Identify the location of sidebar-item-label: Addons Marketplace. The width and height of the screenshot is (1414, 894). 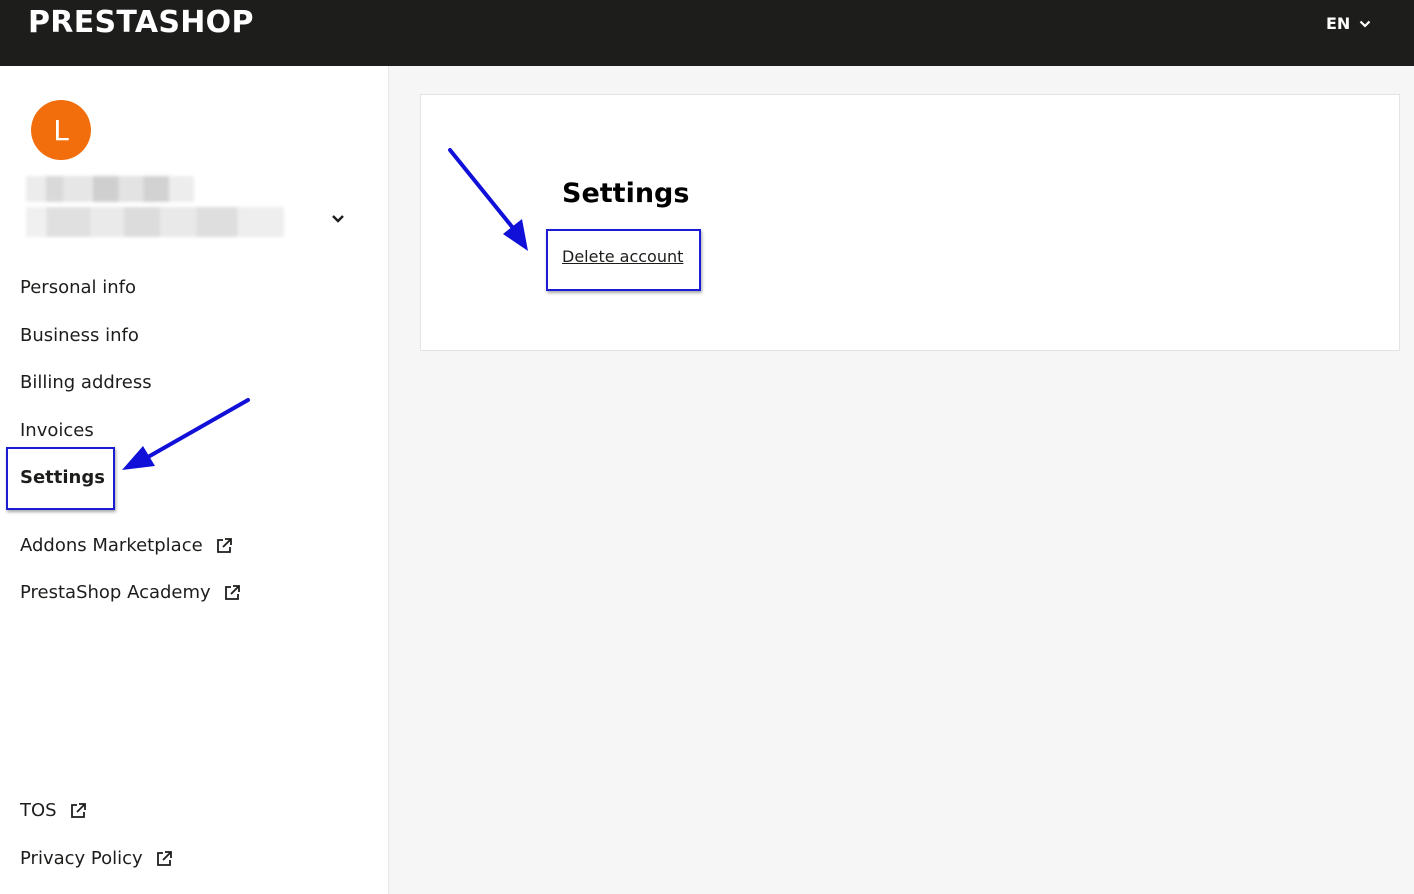
(111, 545).